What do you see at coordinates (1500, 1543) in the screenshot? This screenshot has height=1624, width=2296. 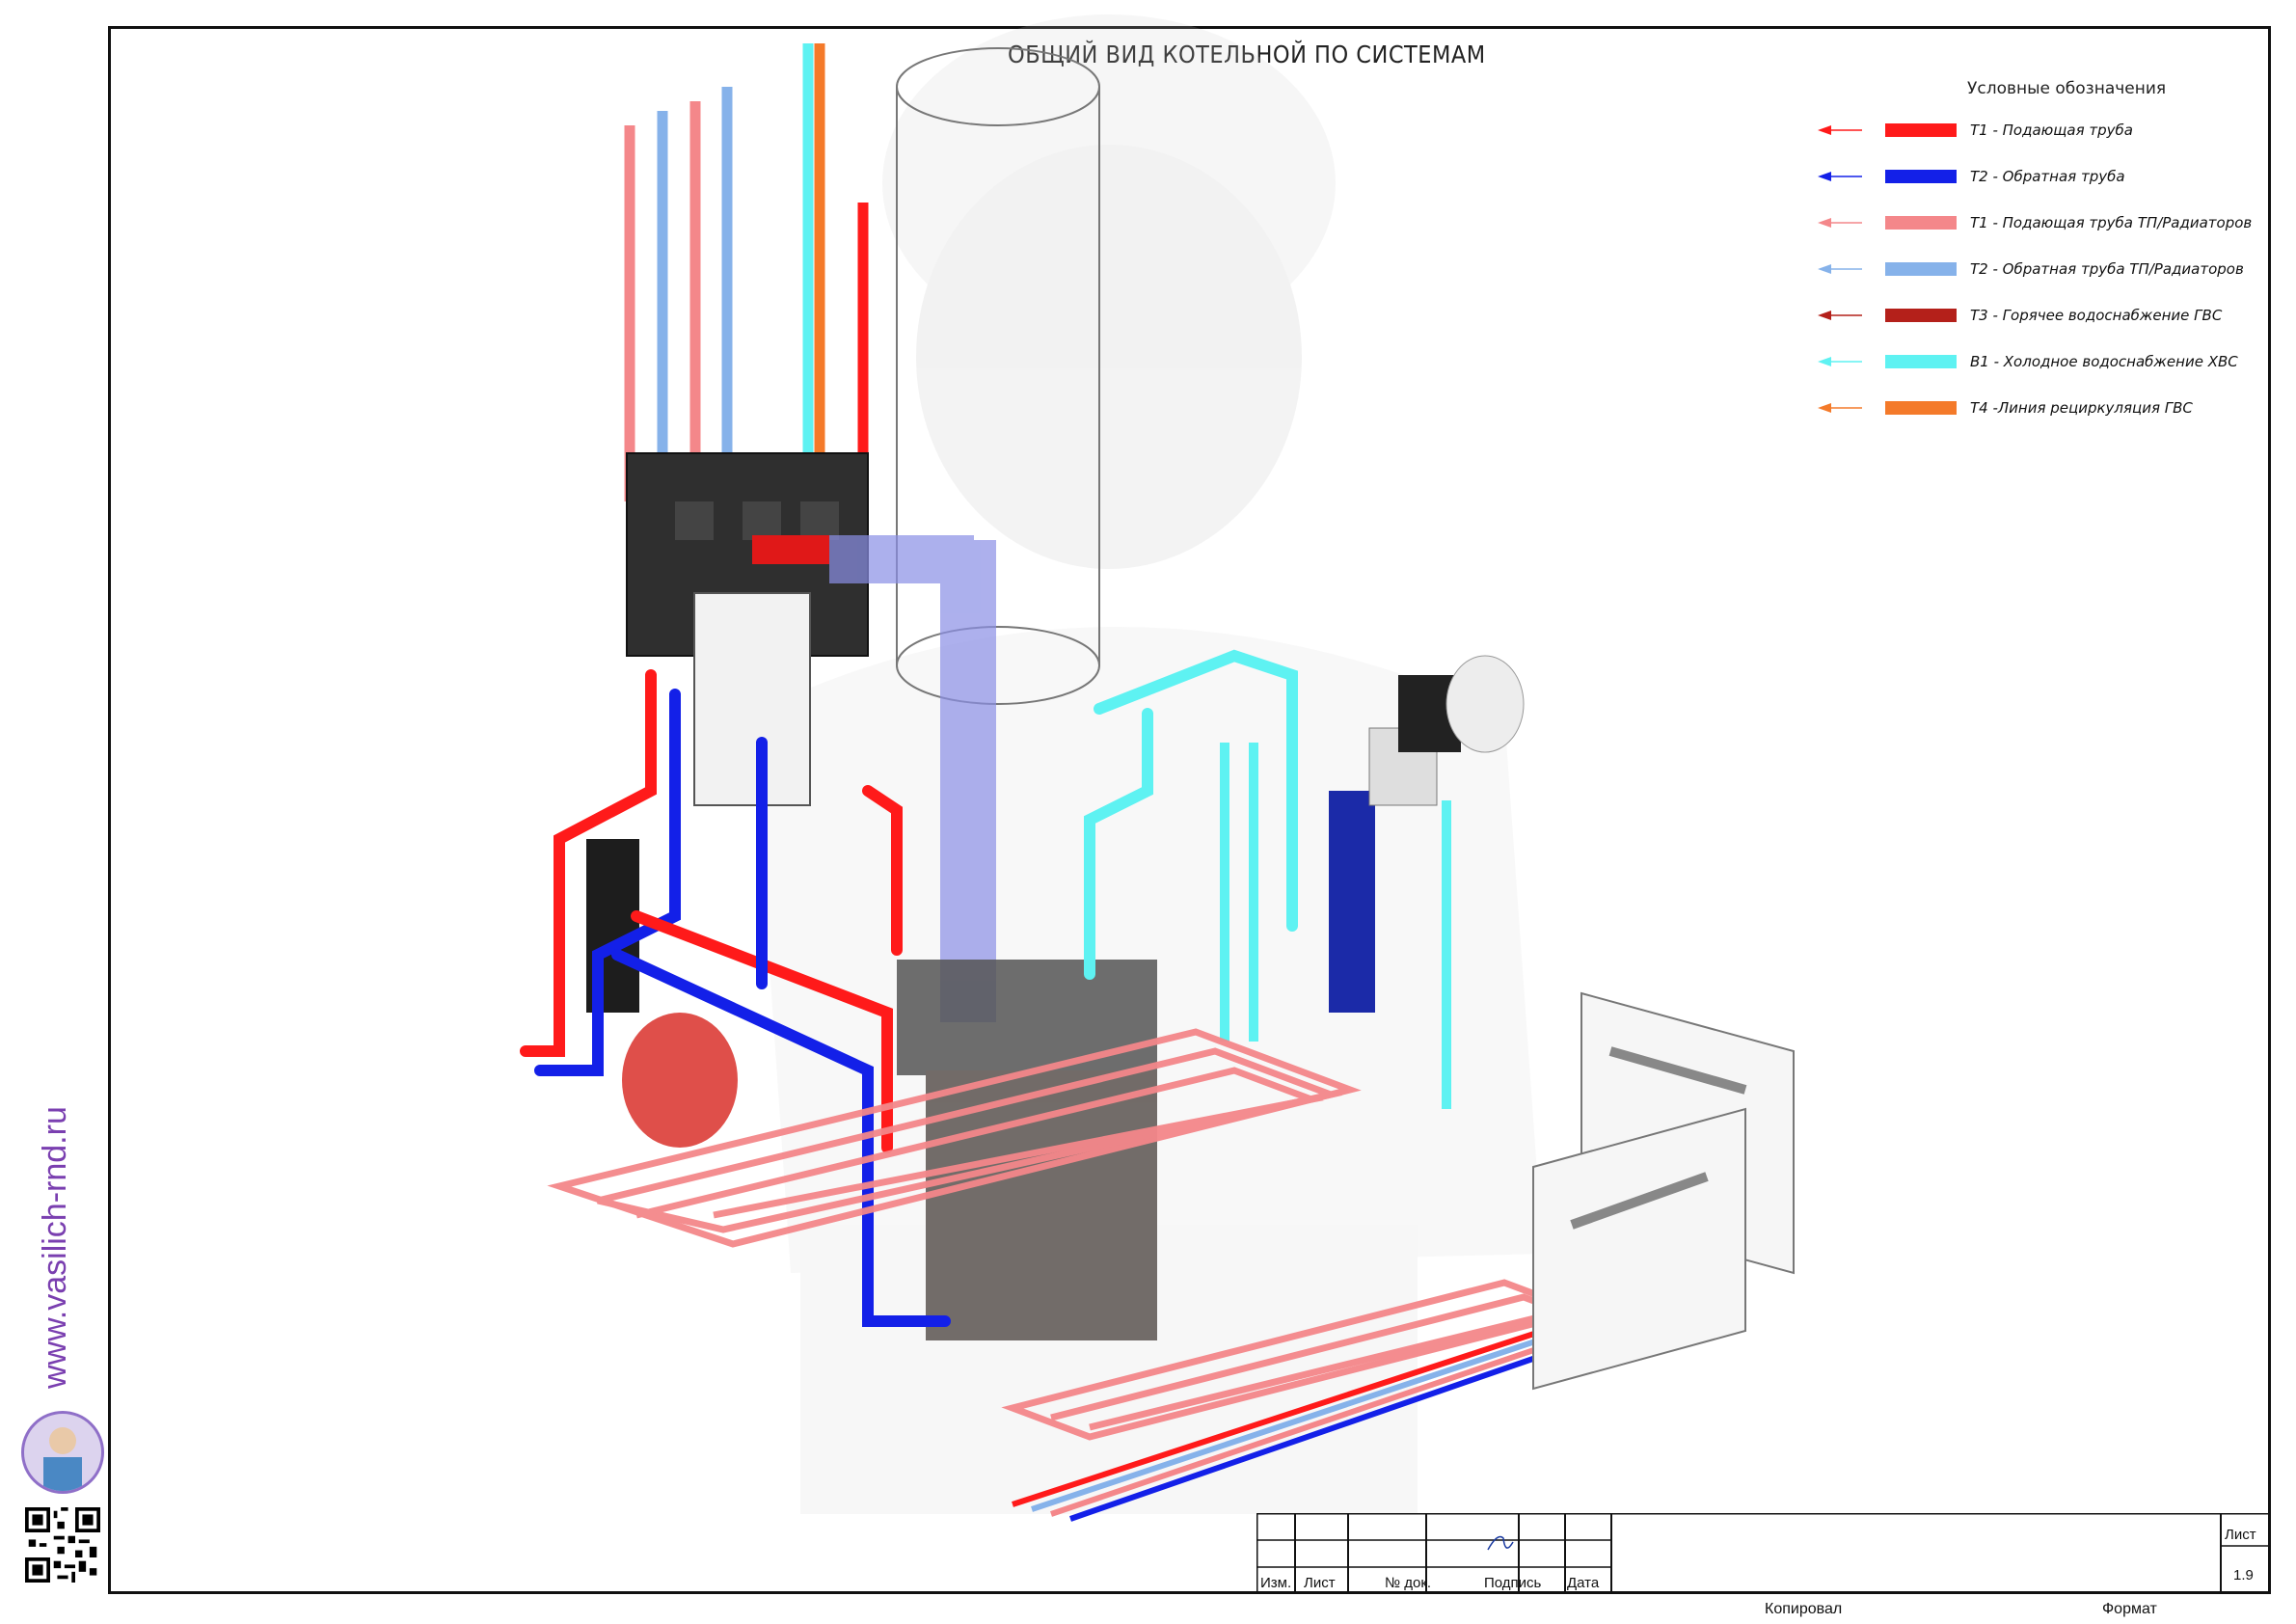 I see `signature-mark` at bounding box center [1500, 1543].